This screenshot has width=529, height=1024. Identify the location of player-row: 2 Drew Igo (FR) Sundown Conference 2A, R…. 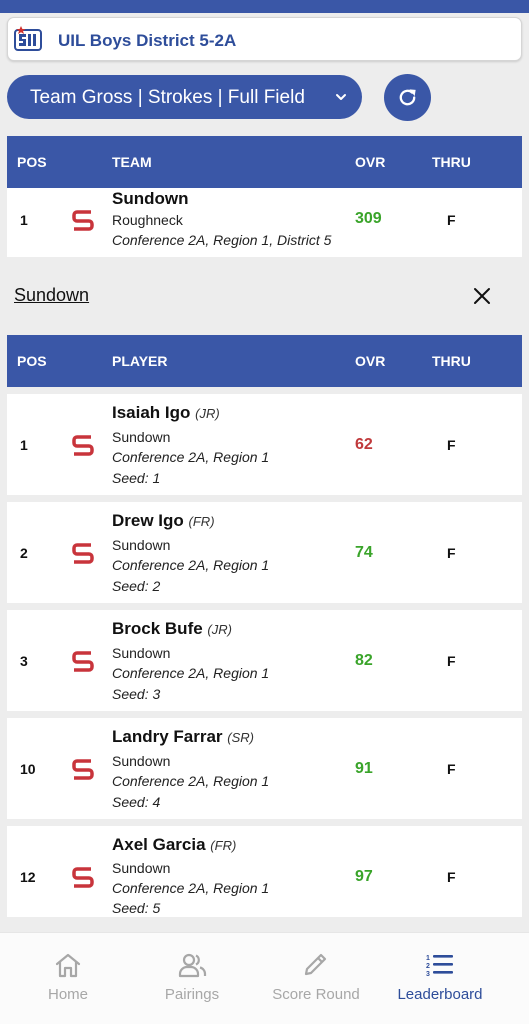
(264, 552).